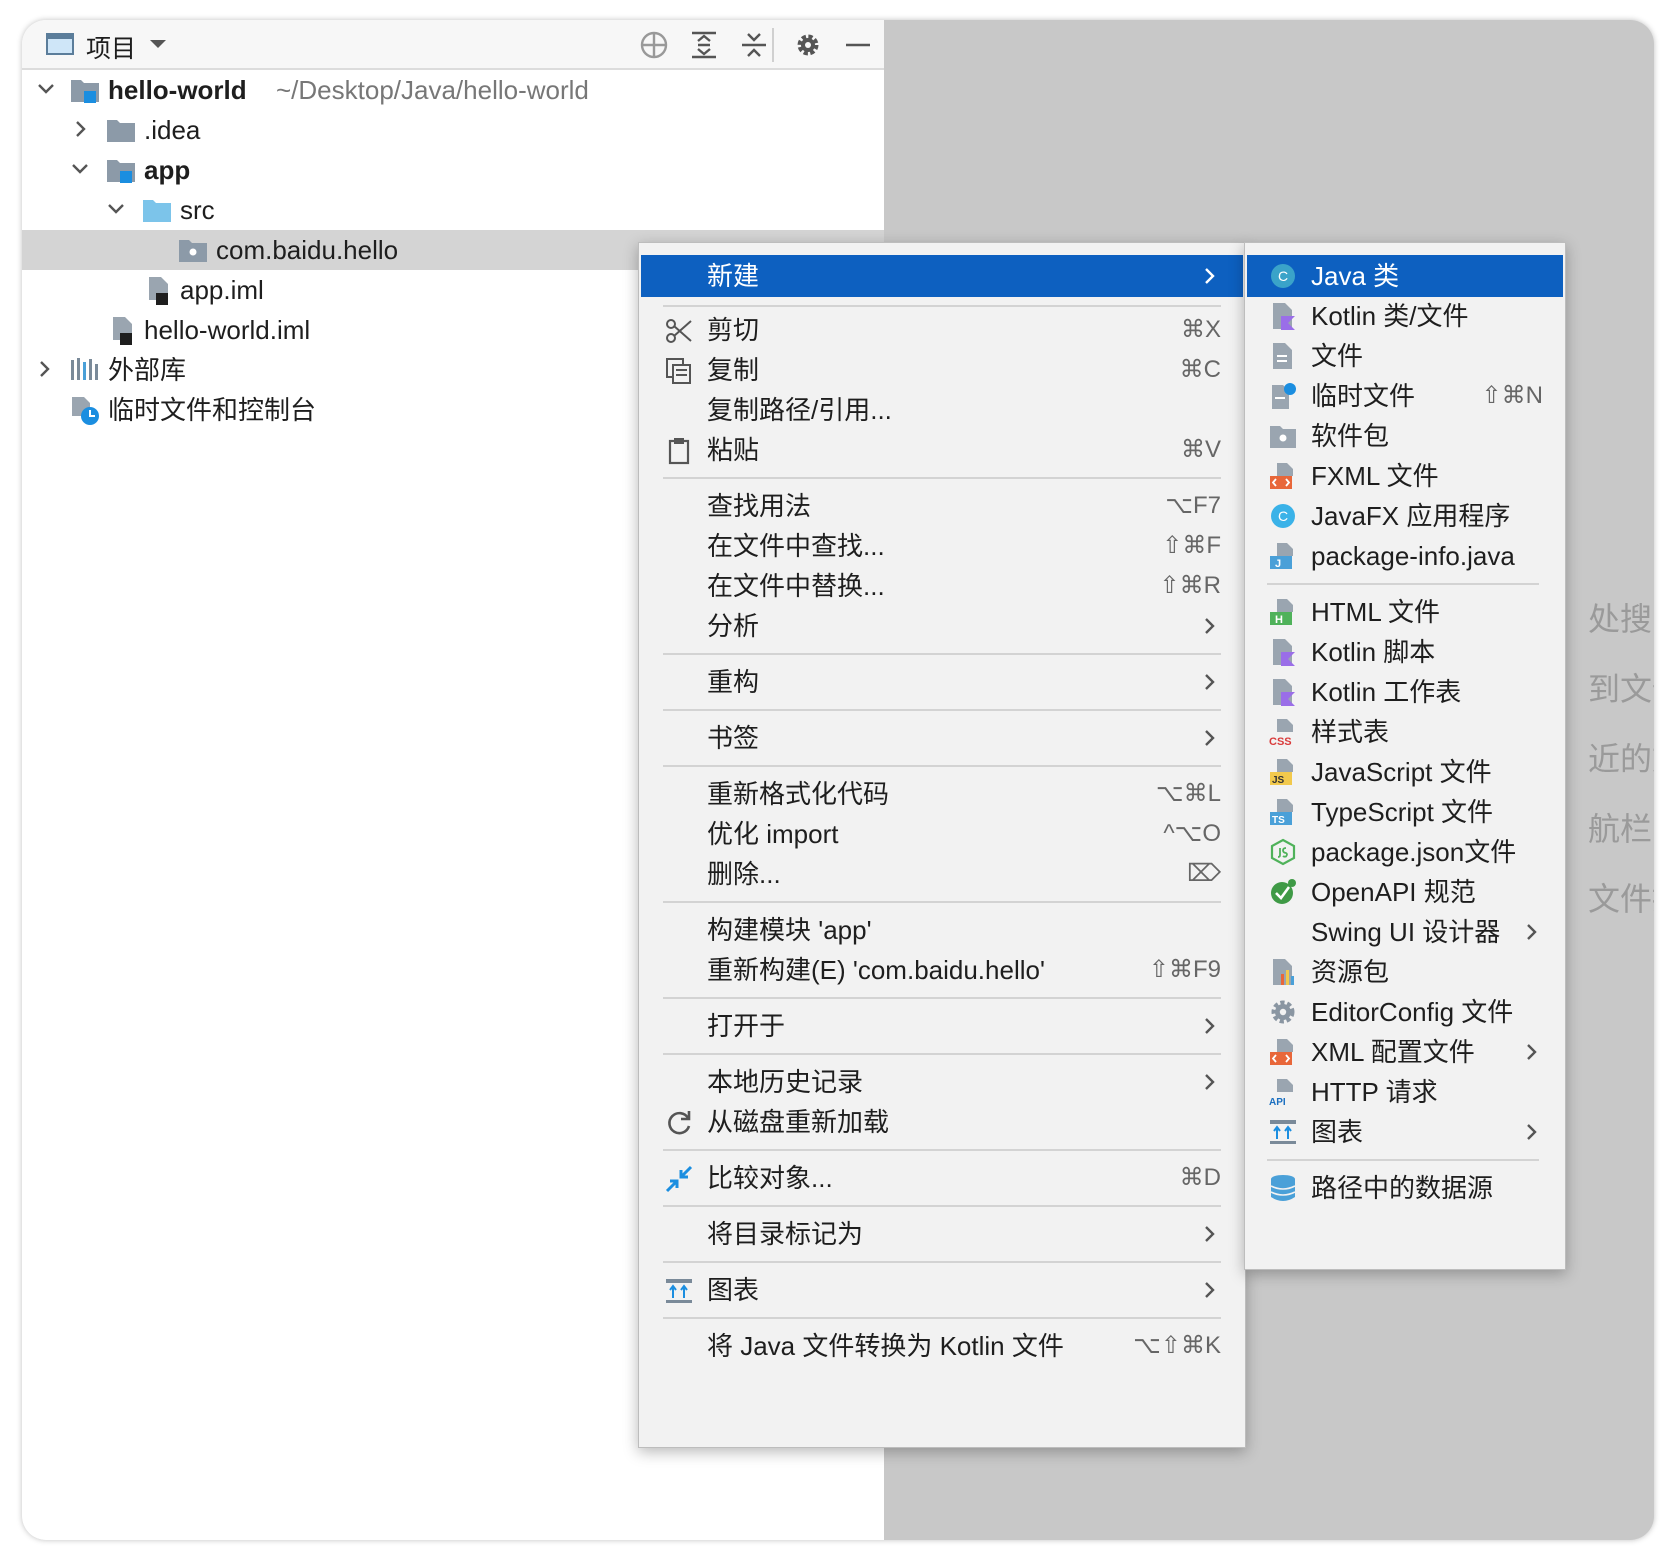 This screenshot has height=1560, width=1674. What do you see at coordinates (121, 131) in the screenshot?
I see `folder-icon` at bounding box center [121, 131].